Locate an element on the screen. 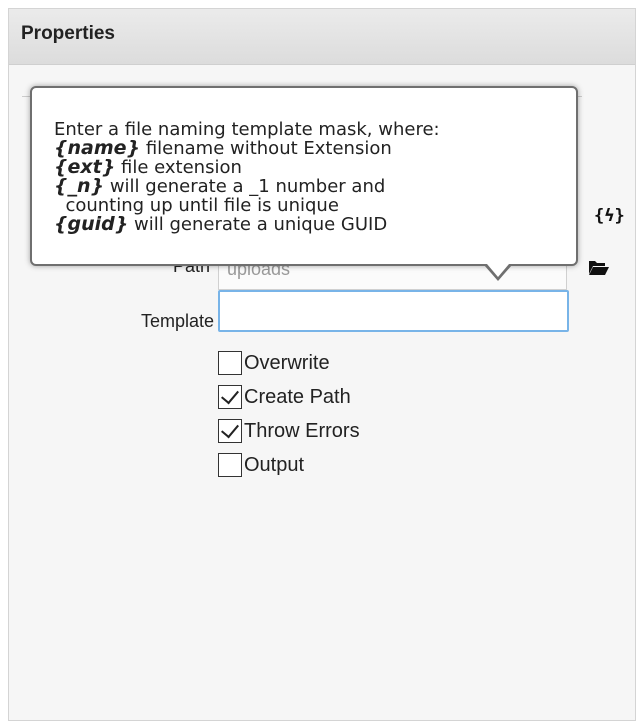 The image size is (636, 721). create-path-label: Create Path is located at coordinates (297, 396).